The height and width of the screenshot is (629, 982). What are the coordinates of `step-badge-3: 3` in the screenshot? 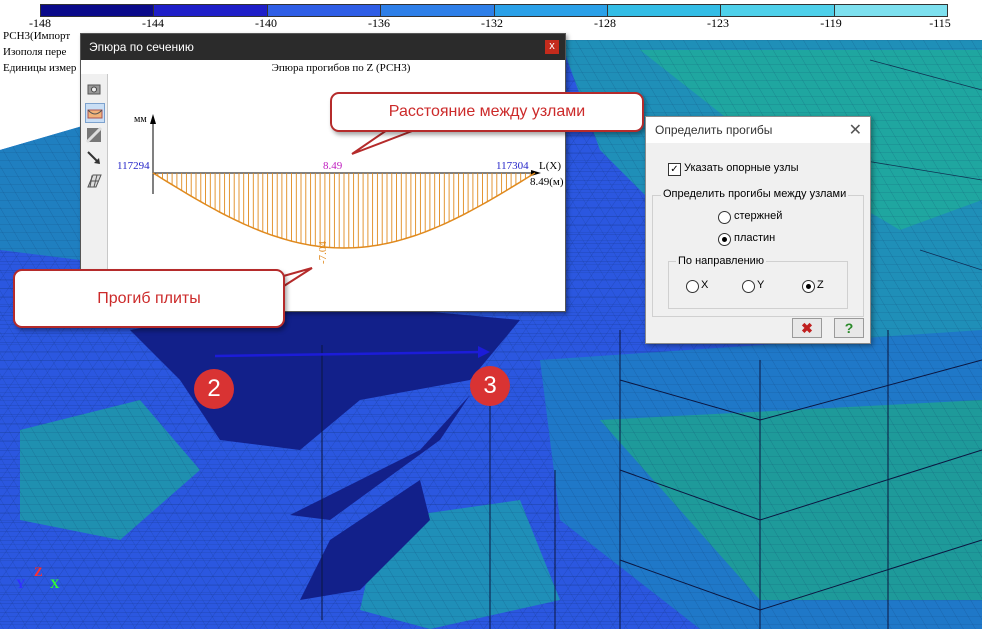 It's located at (490, 386).